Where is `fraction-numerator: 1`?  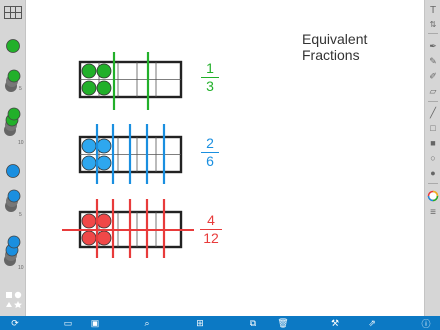
fraction-numerator: 1 is located at coordinates (210, 68).